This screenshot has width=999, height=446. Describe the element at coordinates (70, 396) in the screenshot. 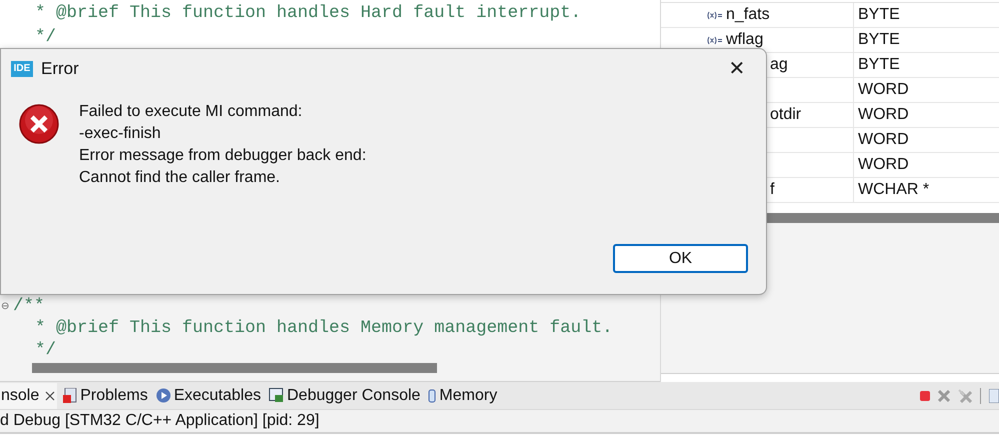

I see `problems-icon` at that location.